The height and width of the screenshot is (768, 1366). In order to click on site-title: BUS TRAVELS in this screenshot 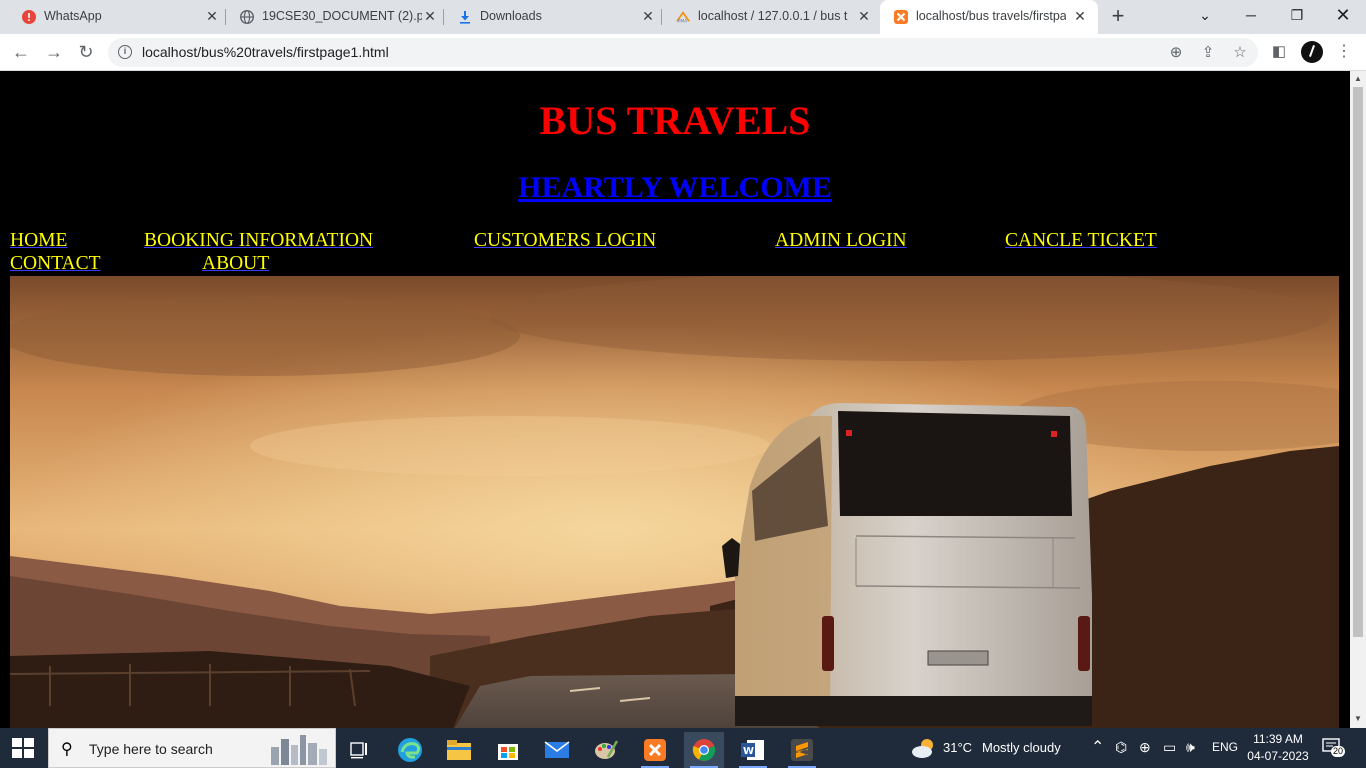, I will do `click(675, 120)`.